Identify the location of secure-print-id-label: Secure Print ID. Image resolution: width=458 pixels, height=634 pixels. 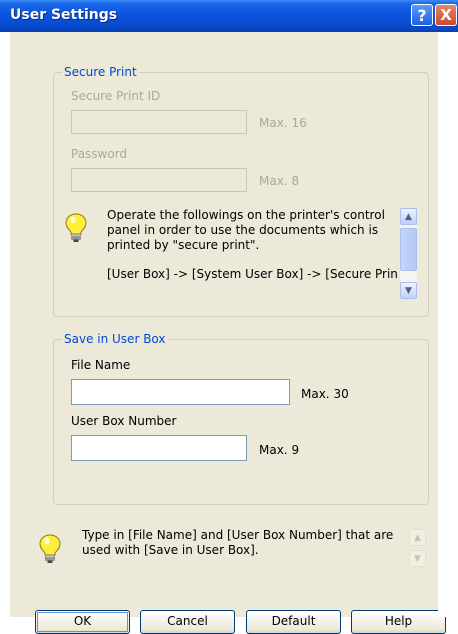
(116, 96).